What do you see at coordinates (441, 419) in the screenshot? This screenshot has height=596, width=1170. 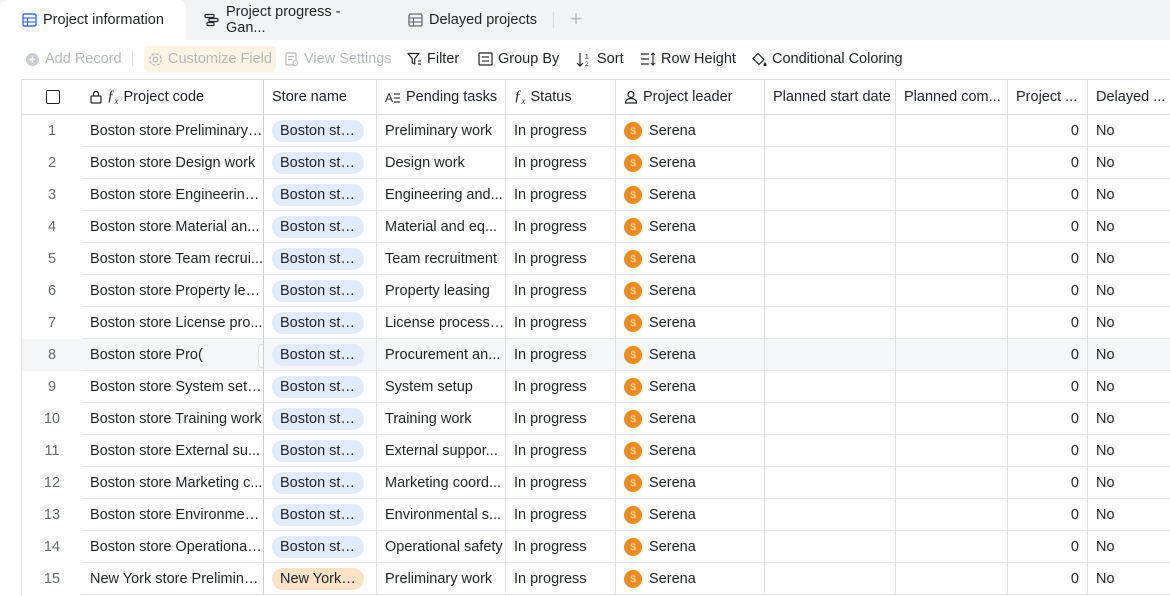 I see `pending-task-cell: Training work` at bounding box center [441, 419].